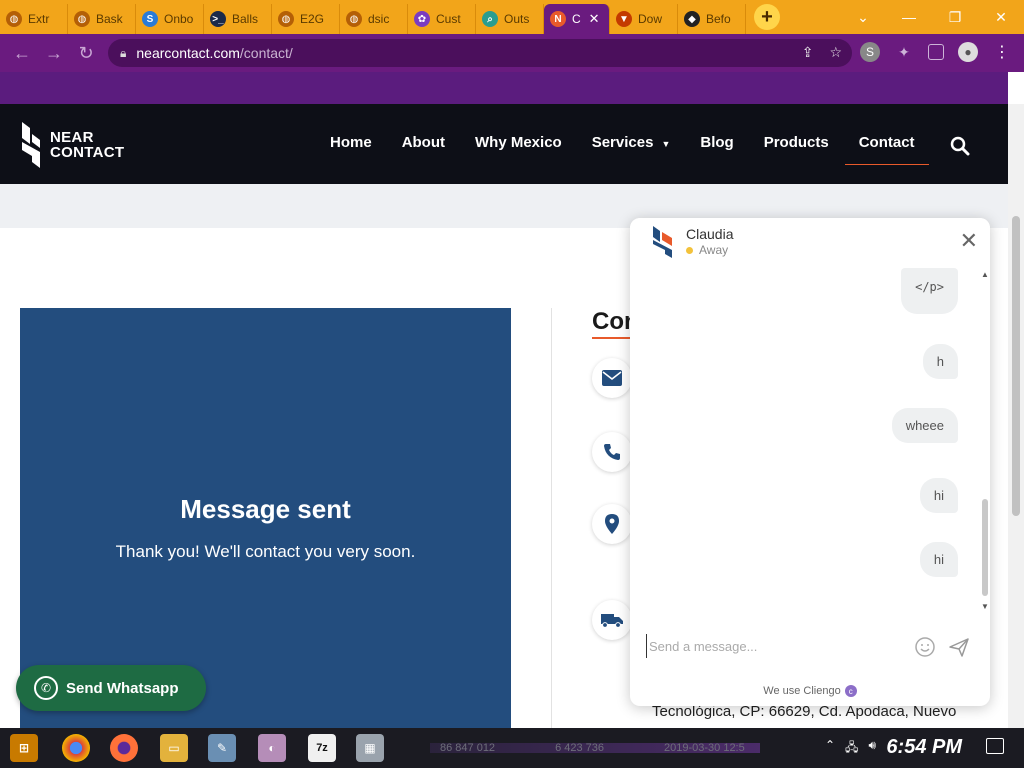 This screenshot has width=1024, height=768. Describe the element at coordinates (995, 746) in the screenshot. I see `notification-center-icon` at that location.